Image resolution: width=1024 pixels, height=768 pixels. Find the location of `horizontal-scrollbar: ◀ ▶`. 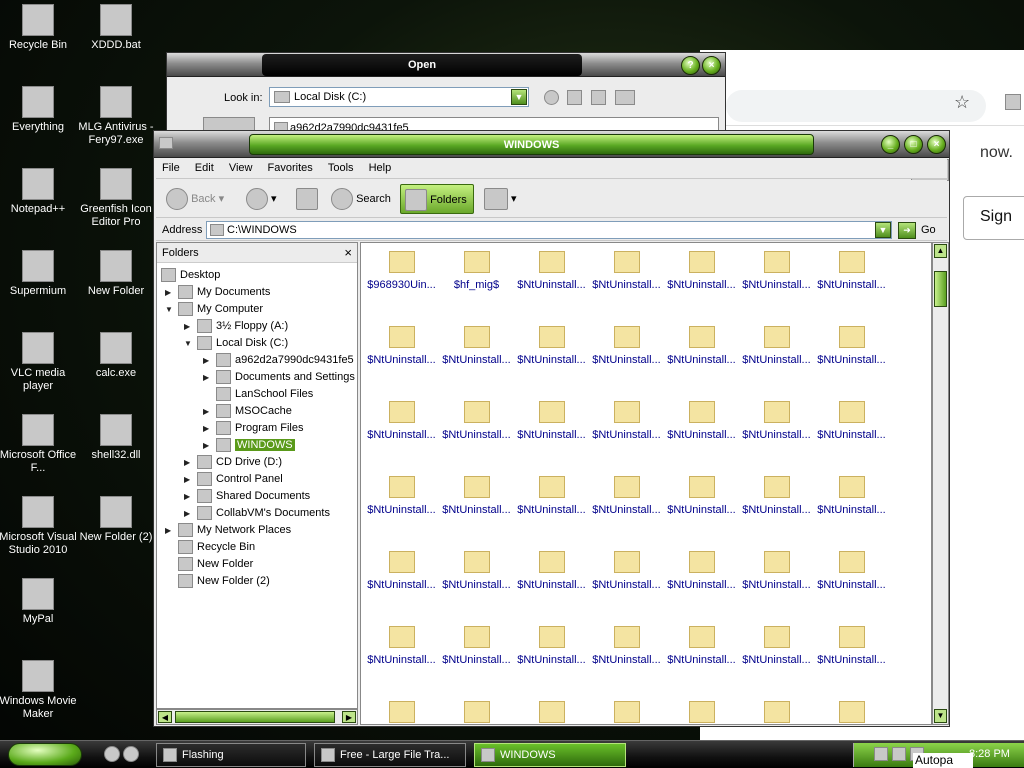

horizontal-scrollbar: ◀ ▶ is located at coordinates (257, 717).